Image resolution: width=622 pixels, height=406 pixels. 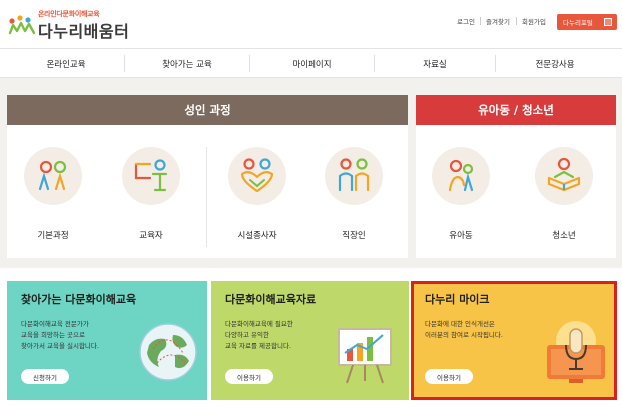 I want to click on card-desc-line: 이러분의 참여로 시작됩니다., so click(x=464, y=335).